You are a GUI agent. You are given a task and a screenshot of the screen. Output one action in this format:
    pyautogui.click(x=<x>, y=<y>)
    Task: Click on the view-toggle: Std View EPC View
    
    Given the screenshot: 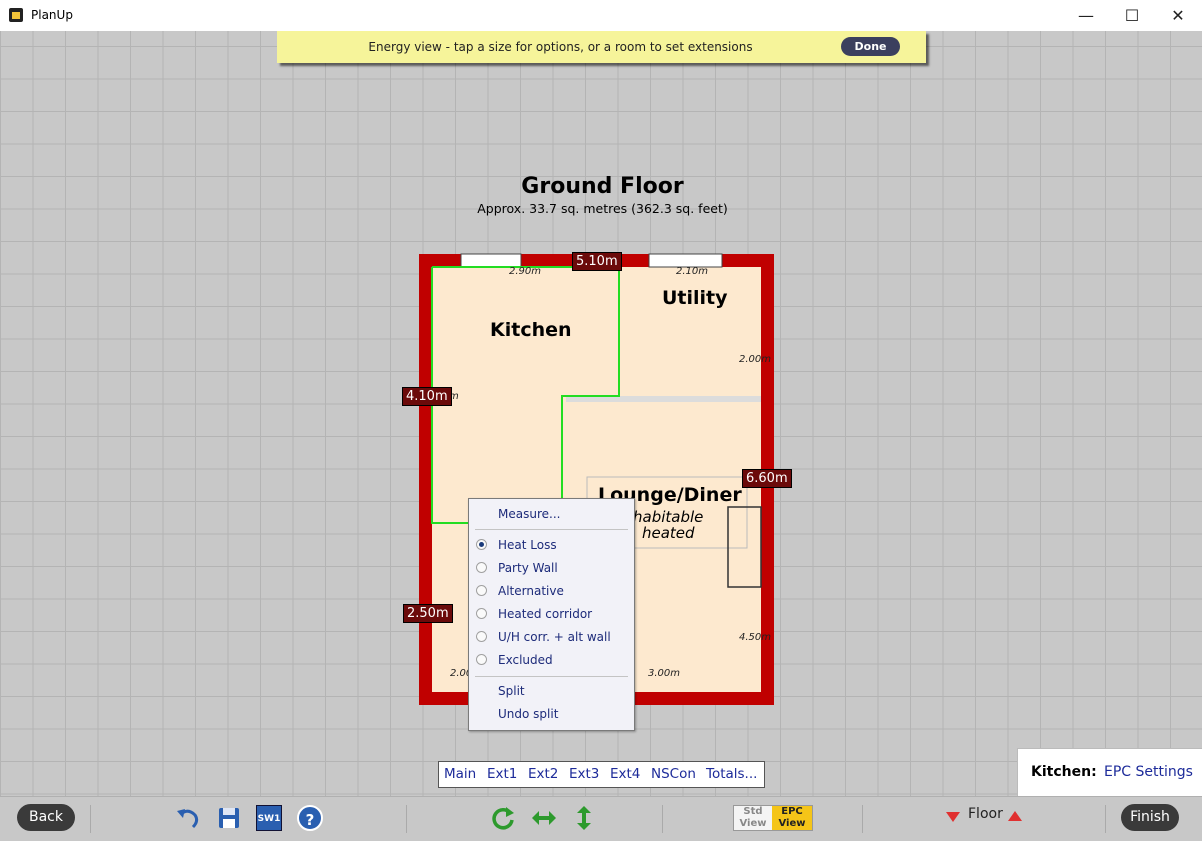 What is the action you would take?
    pyautogui.click(x=773, y=818)
    